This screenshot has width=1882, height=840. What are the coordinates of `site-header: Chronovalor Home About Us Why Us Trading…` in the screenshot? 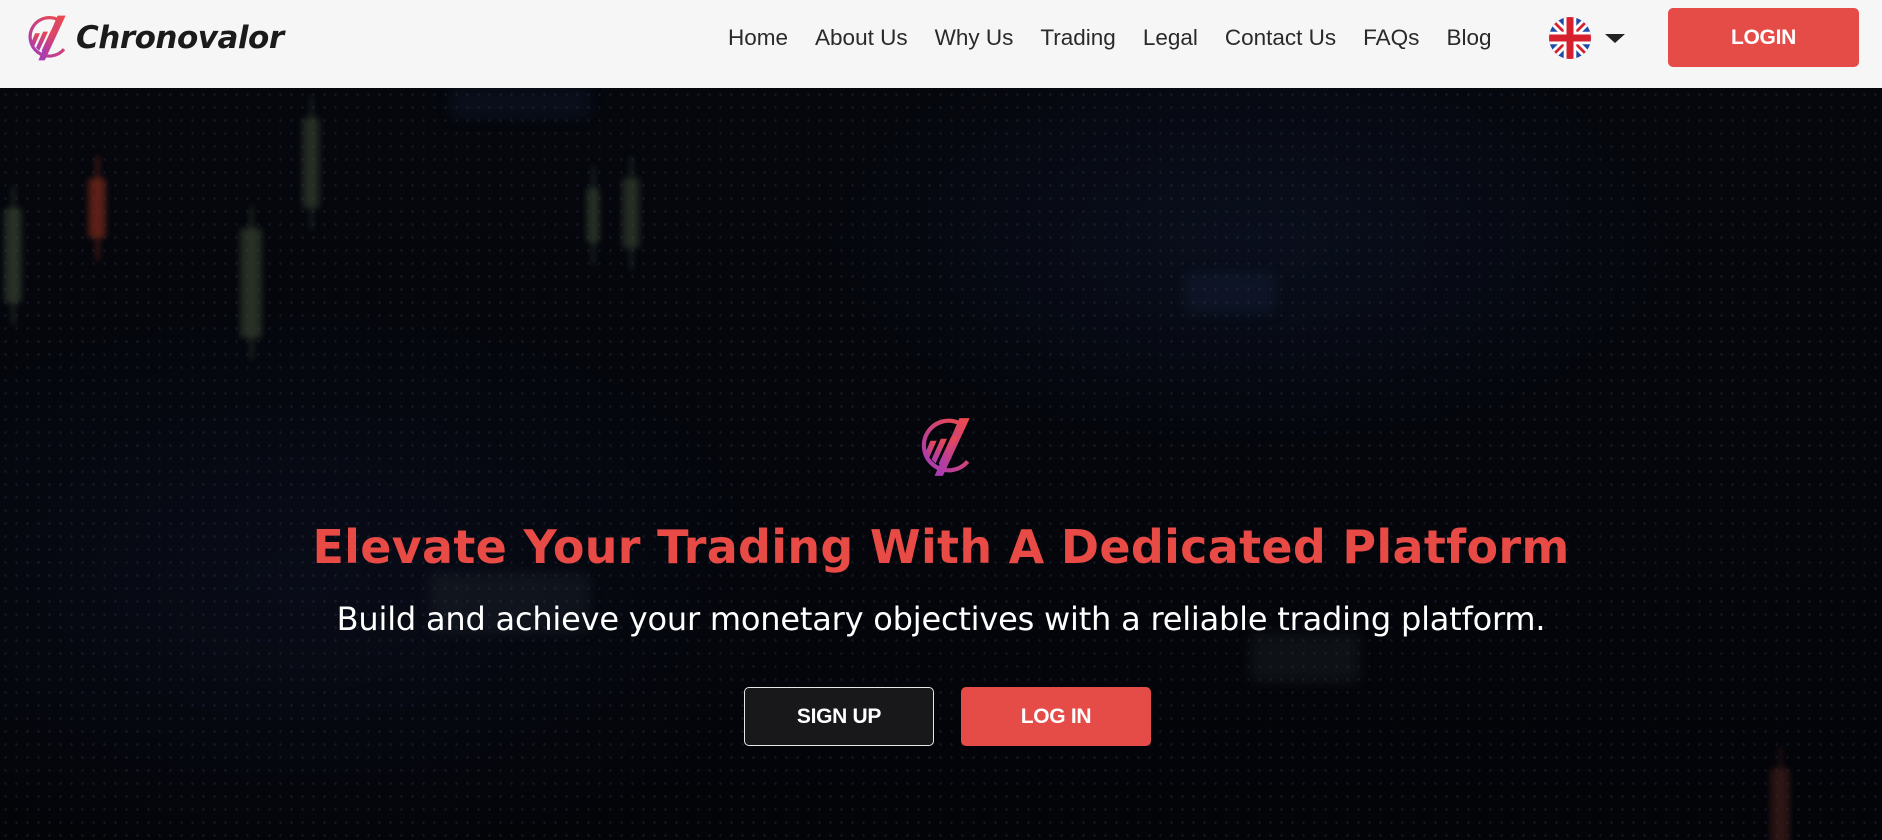 It's located at (941, 44).